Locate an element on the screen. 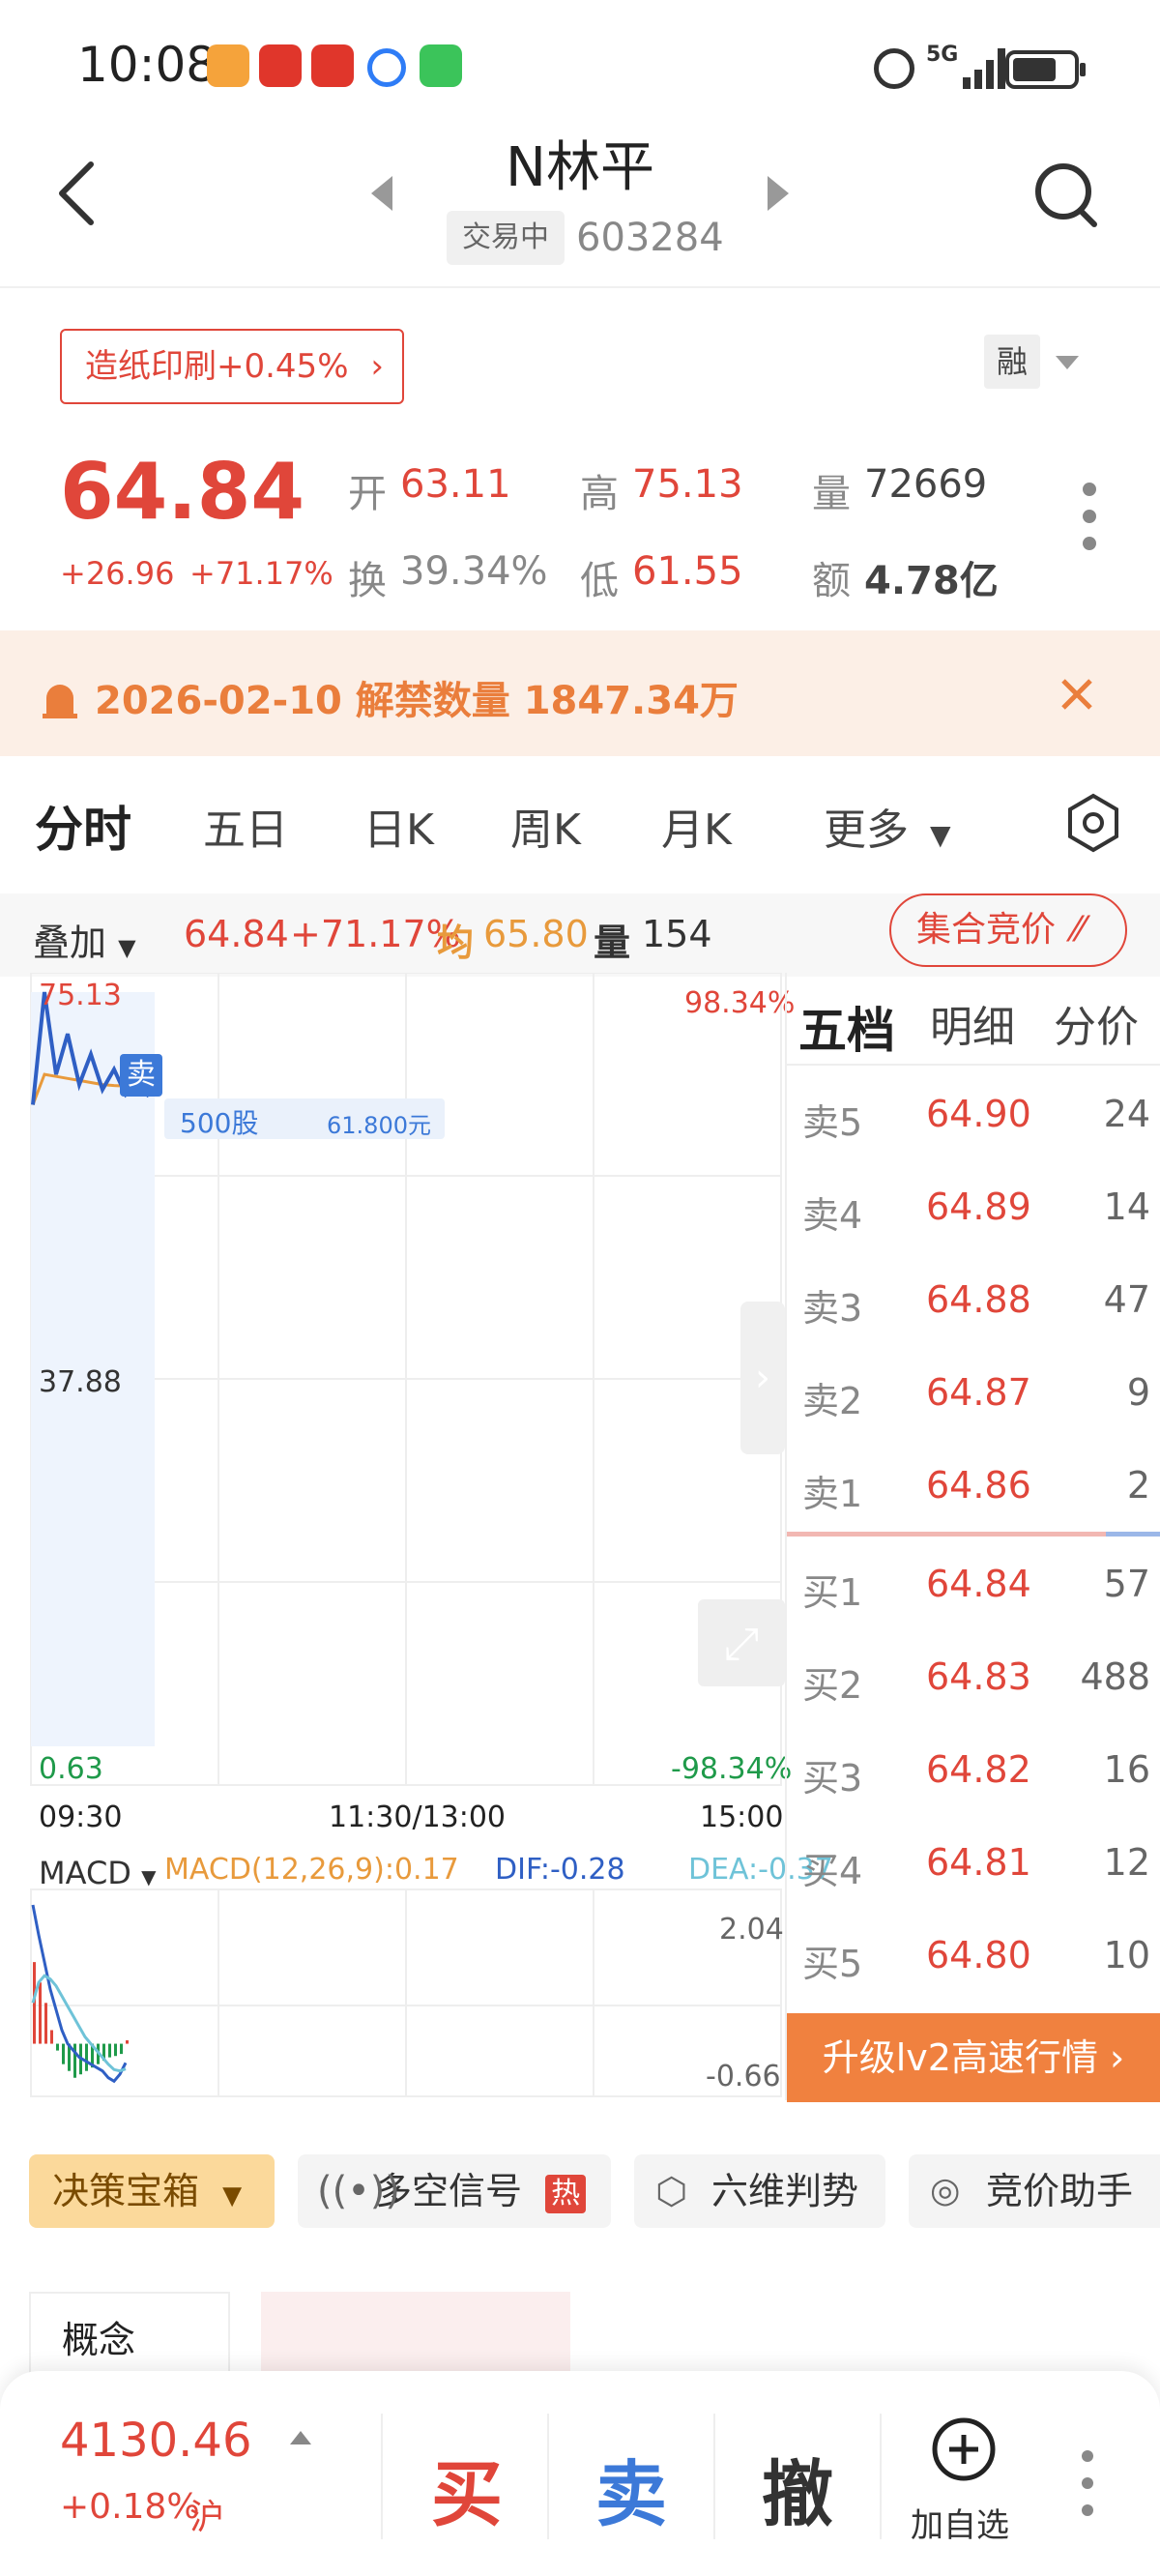 The width and height of the screenshot is (1160, 2576). auction-helper-button: ◎ 竞价助手 is located at coordinates (1034, 2191).